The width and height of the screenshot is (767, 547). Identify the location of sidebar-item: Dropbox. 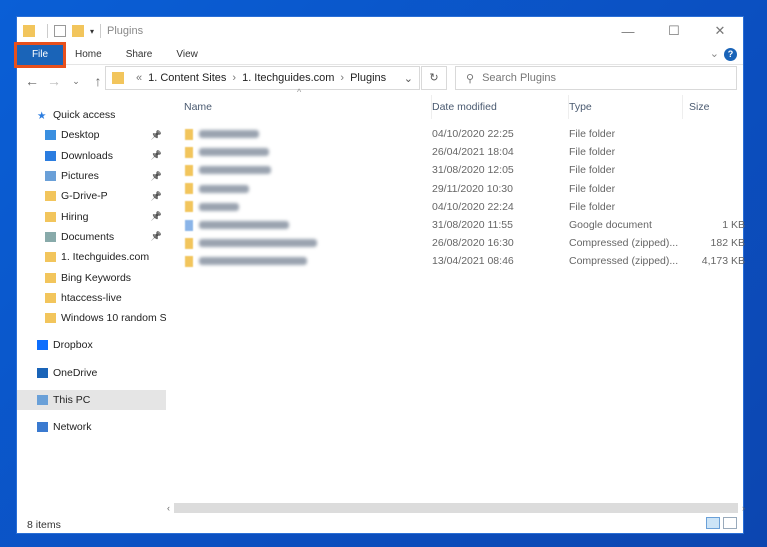
(91, 345).